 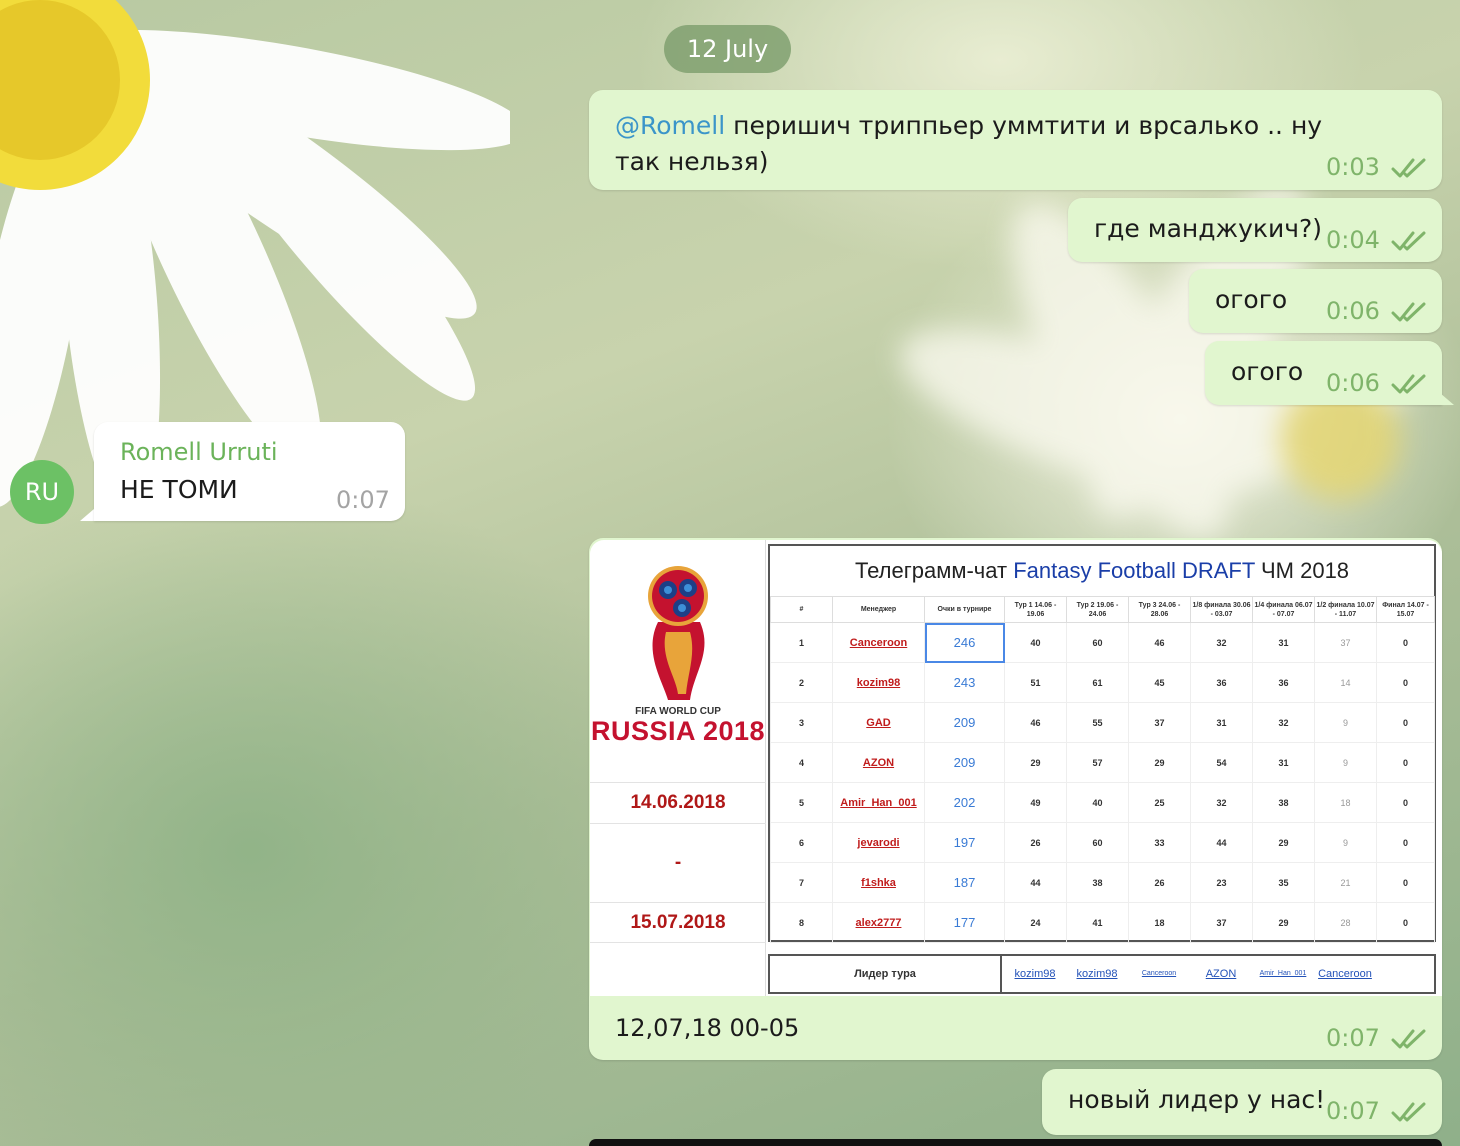 I want to click on table-row: 7 f1shka 187 44 38 26 23 35 21 0, so click(x=1102, y=882).